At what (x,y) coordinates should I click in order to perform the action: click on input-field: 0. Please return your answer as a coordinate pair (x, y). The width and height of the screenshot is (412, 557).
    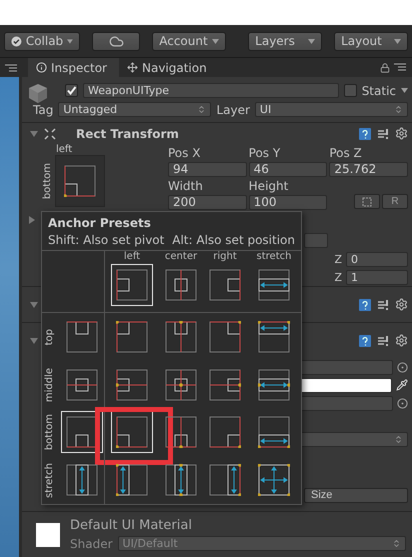
    Looking at the image, I should click on (377, 259).